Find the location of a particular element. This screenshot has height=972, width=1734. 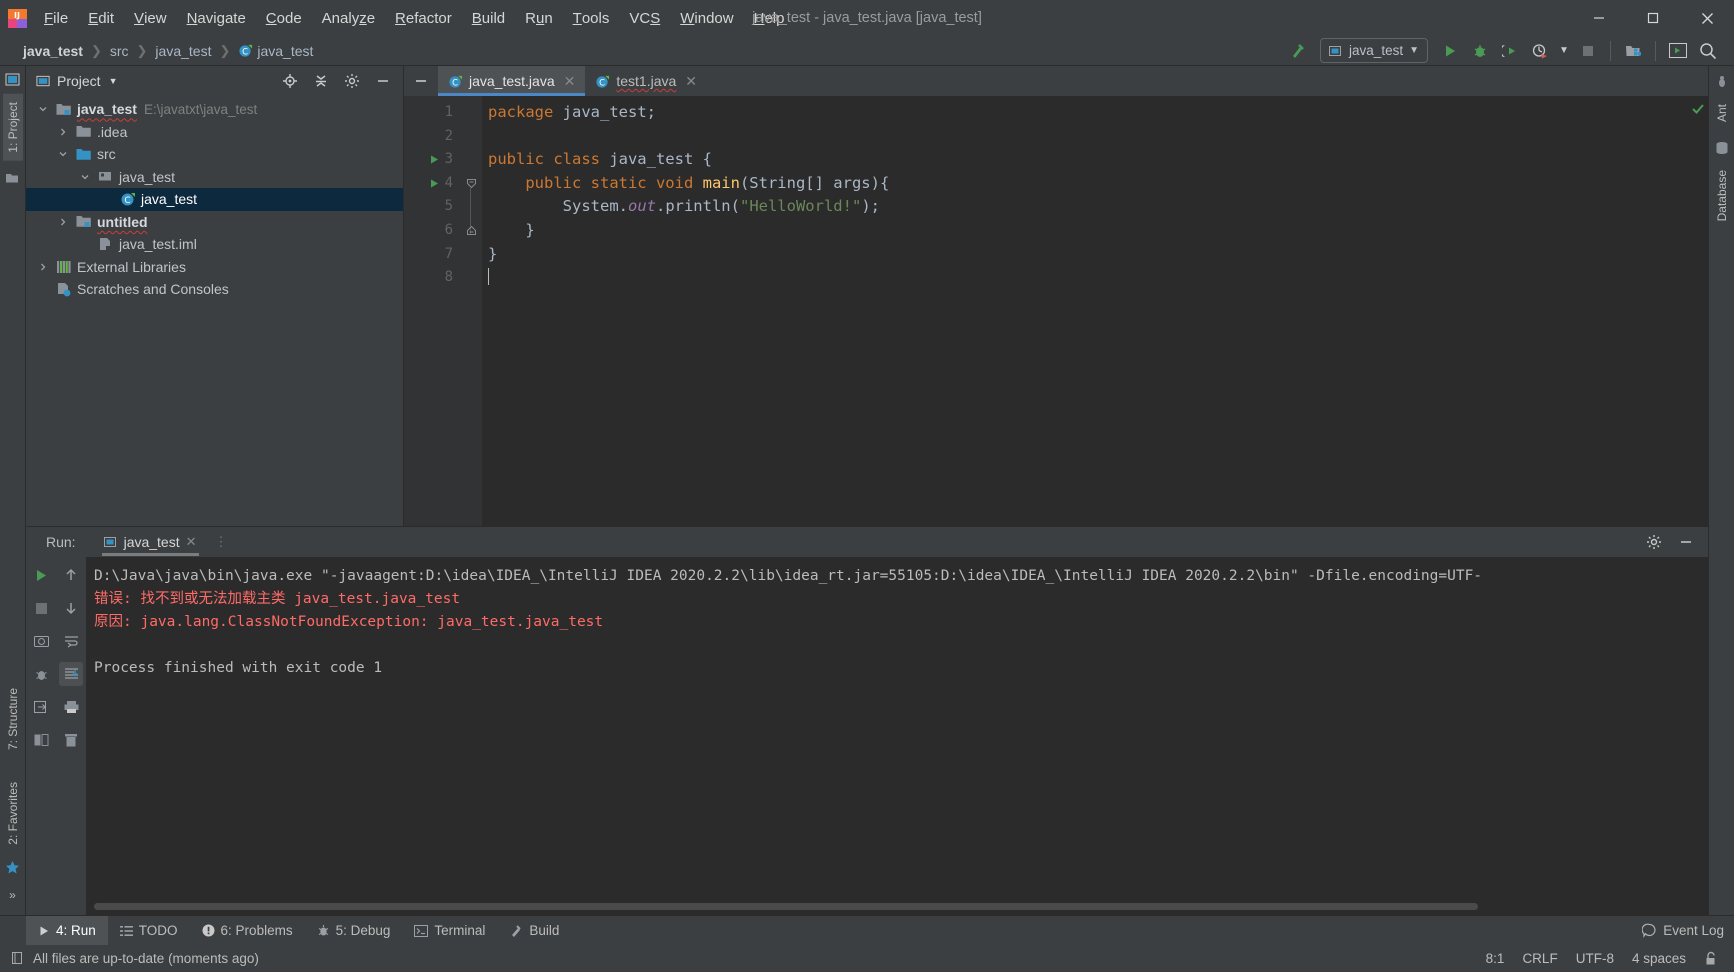

tree-row-external-libraries: External Libraries is located at coordinates (214, 267).